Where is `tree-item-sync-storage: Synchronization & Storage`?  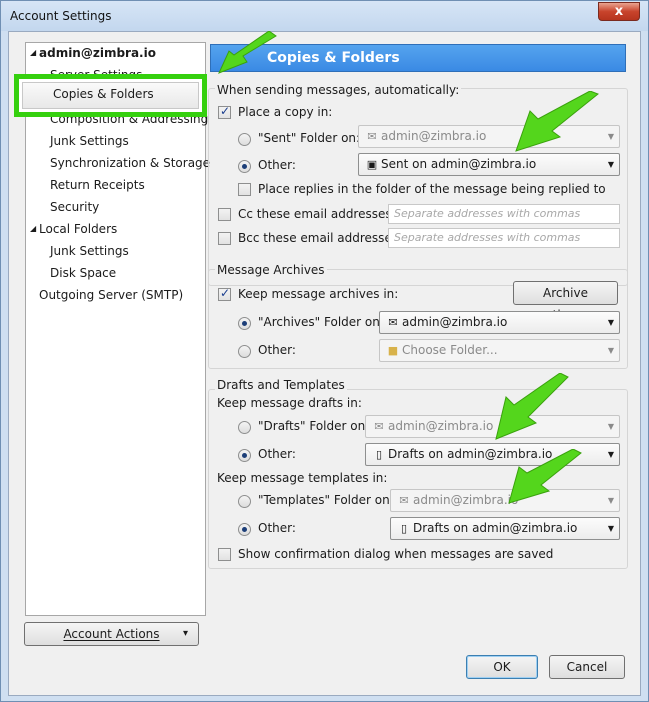 tree-item-sync-storage: Synchronization & Storage is located at coordinates (130, 163).